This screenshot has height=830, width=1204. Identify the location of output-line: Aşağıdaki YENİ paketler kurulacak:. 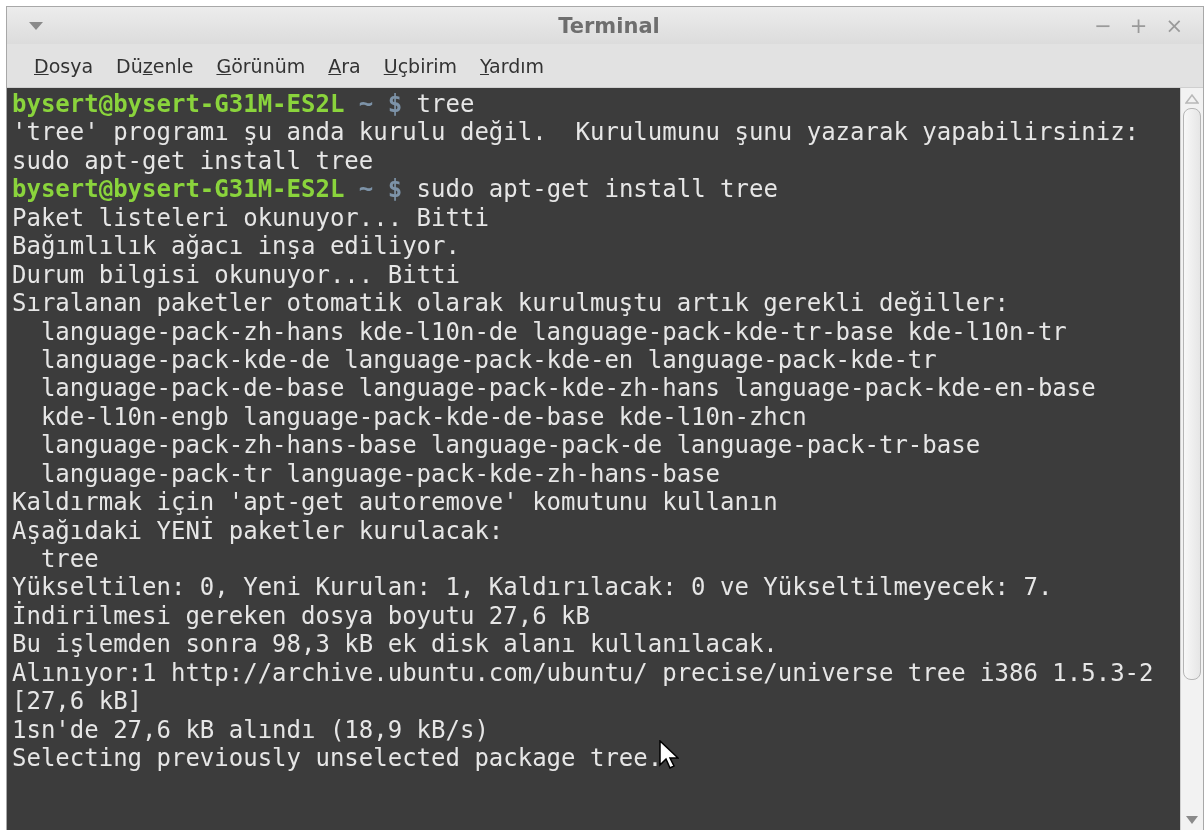
(258, 530).